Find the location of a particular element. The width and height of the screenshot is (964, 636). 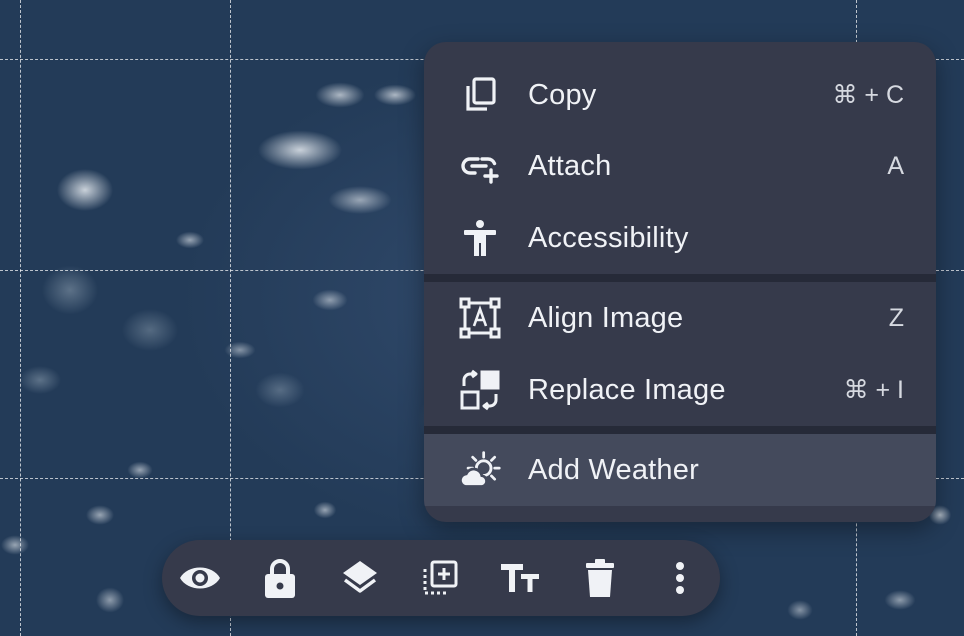

menu-item-label: Attach is located at coordinates (570, 165).